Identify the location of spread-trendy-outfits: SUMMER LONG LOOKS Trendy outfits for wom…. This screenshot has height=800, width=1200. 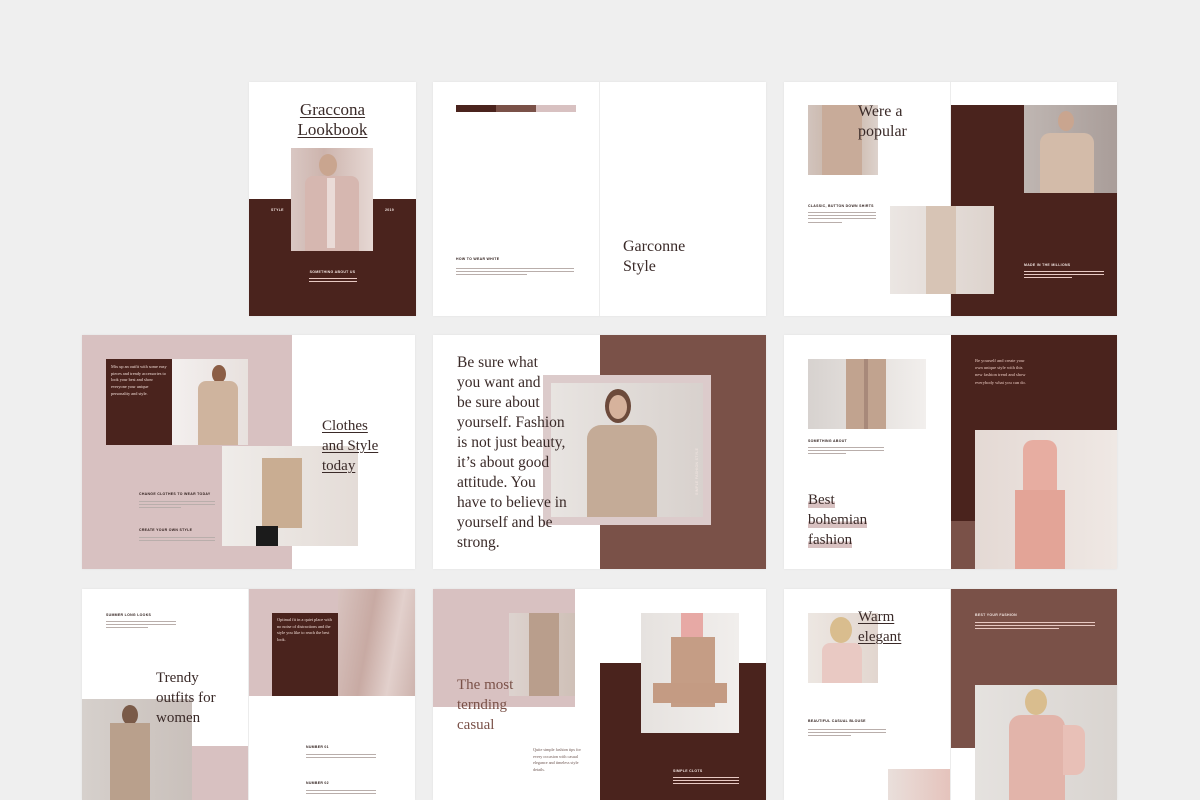
(248, 694).